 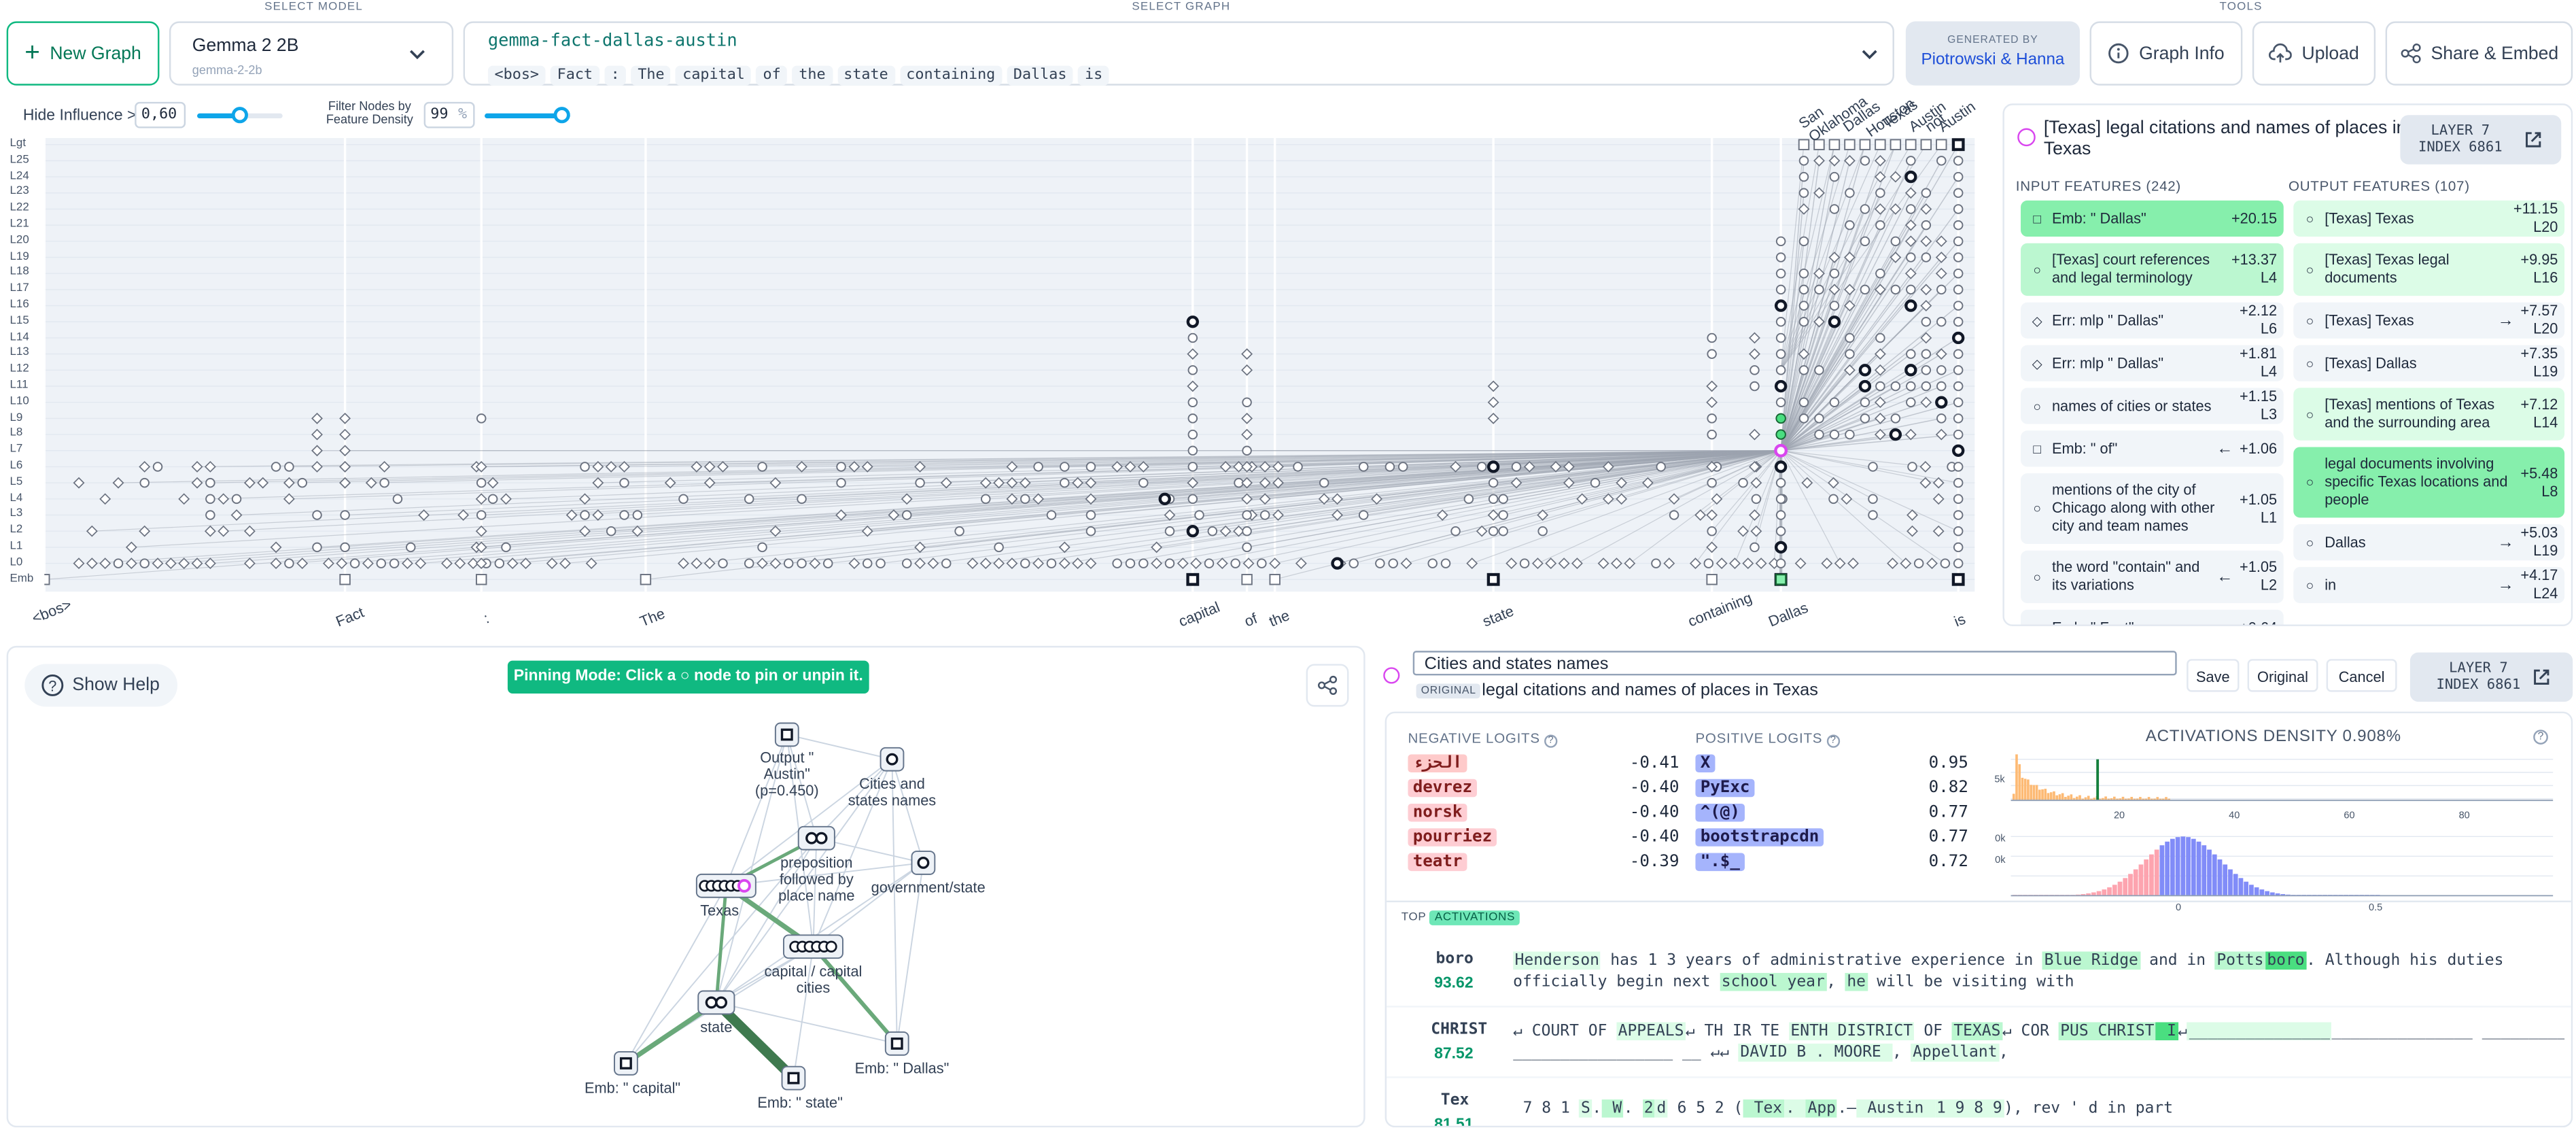 What do you see at coordinates (2540, 737) in the screenshot?
I see `help-icon: ?` at bounding box center [2540, 737].